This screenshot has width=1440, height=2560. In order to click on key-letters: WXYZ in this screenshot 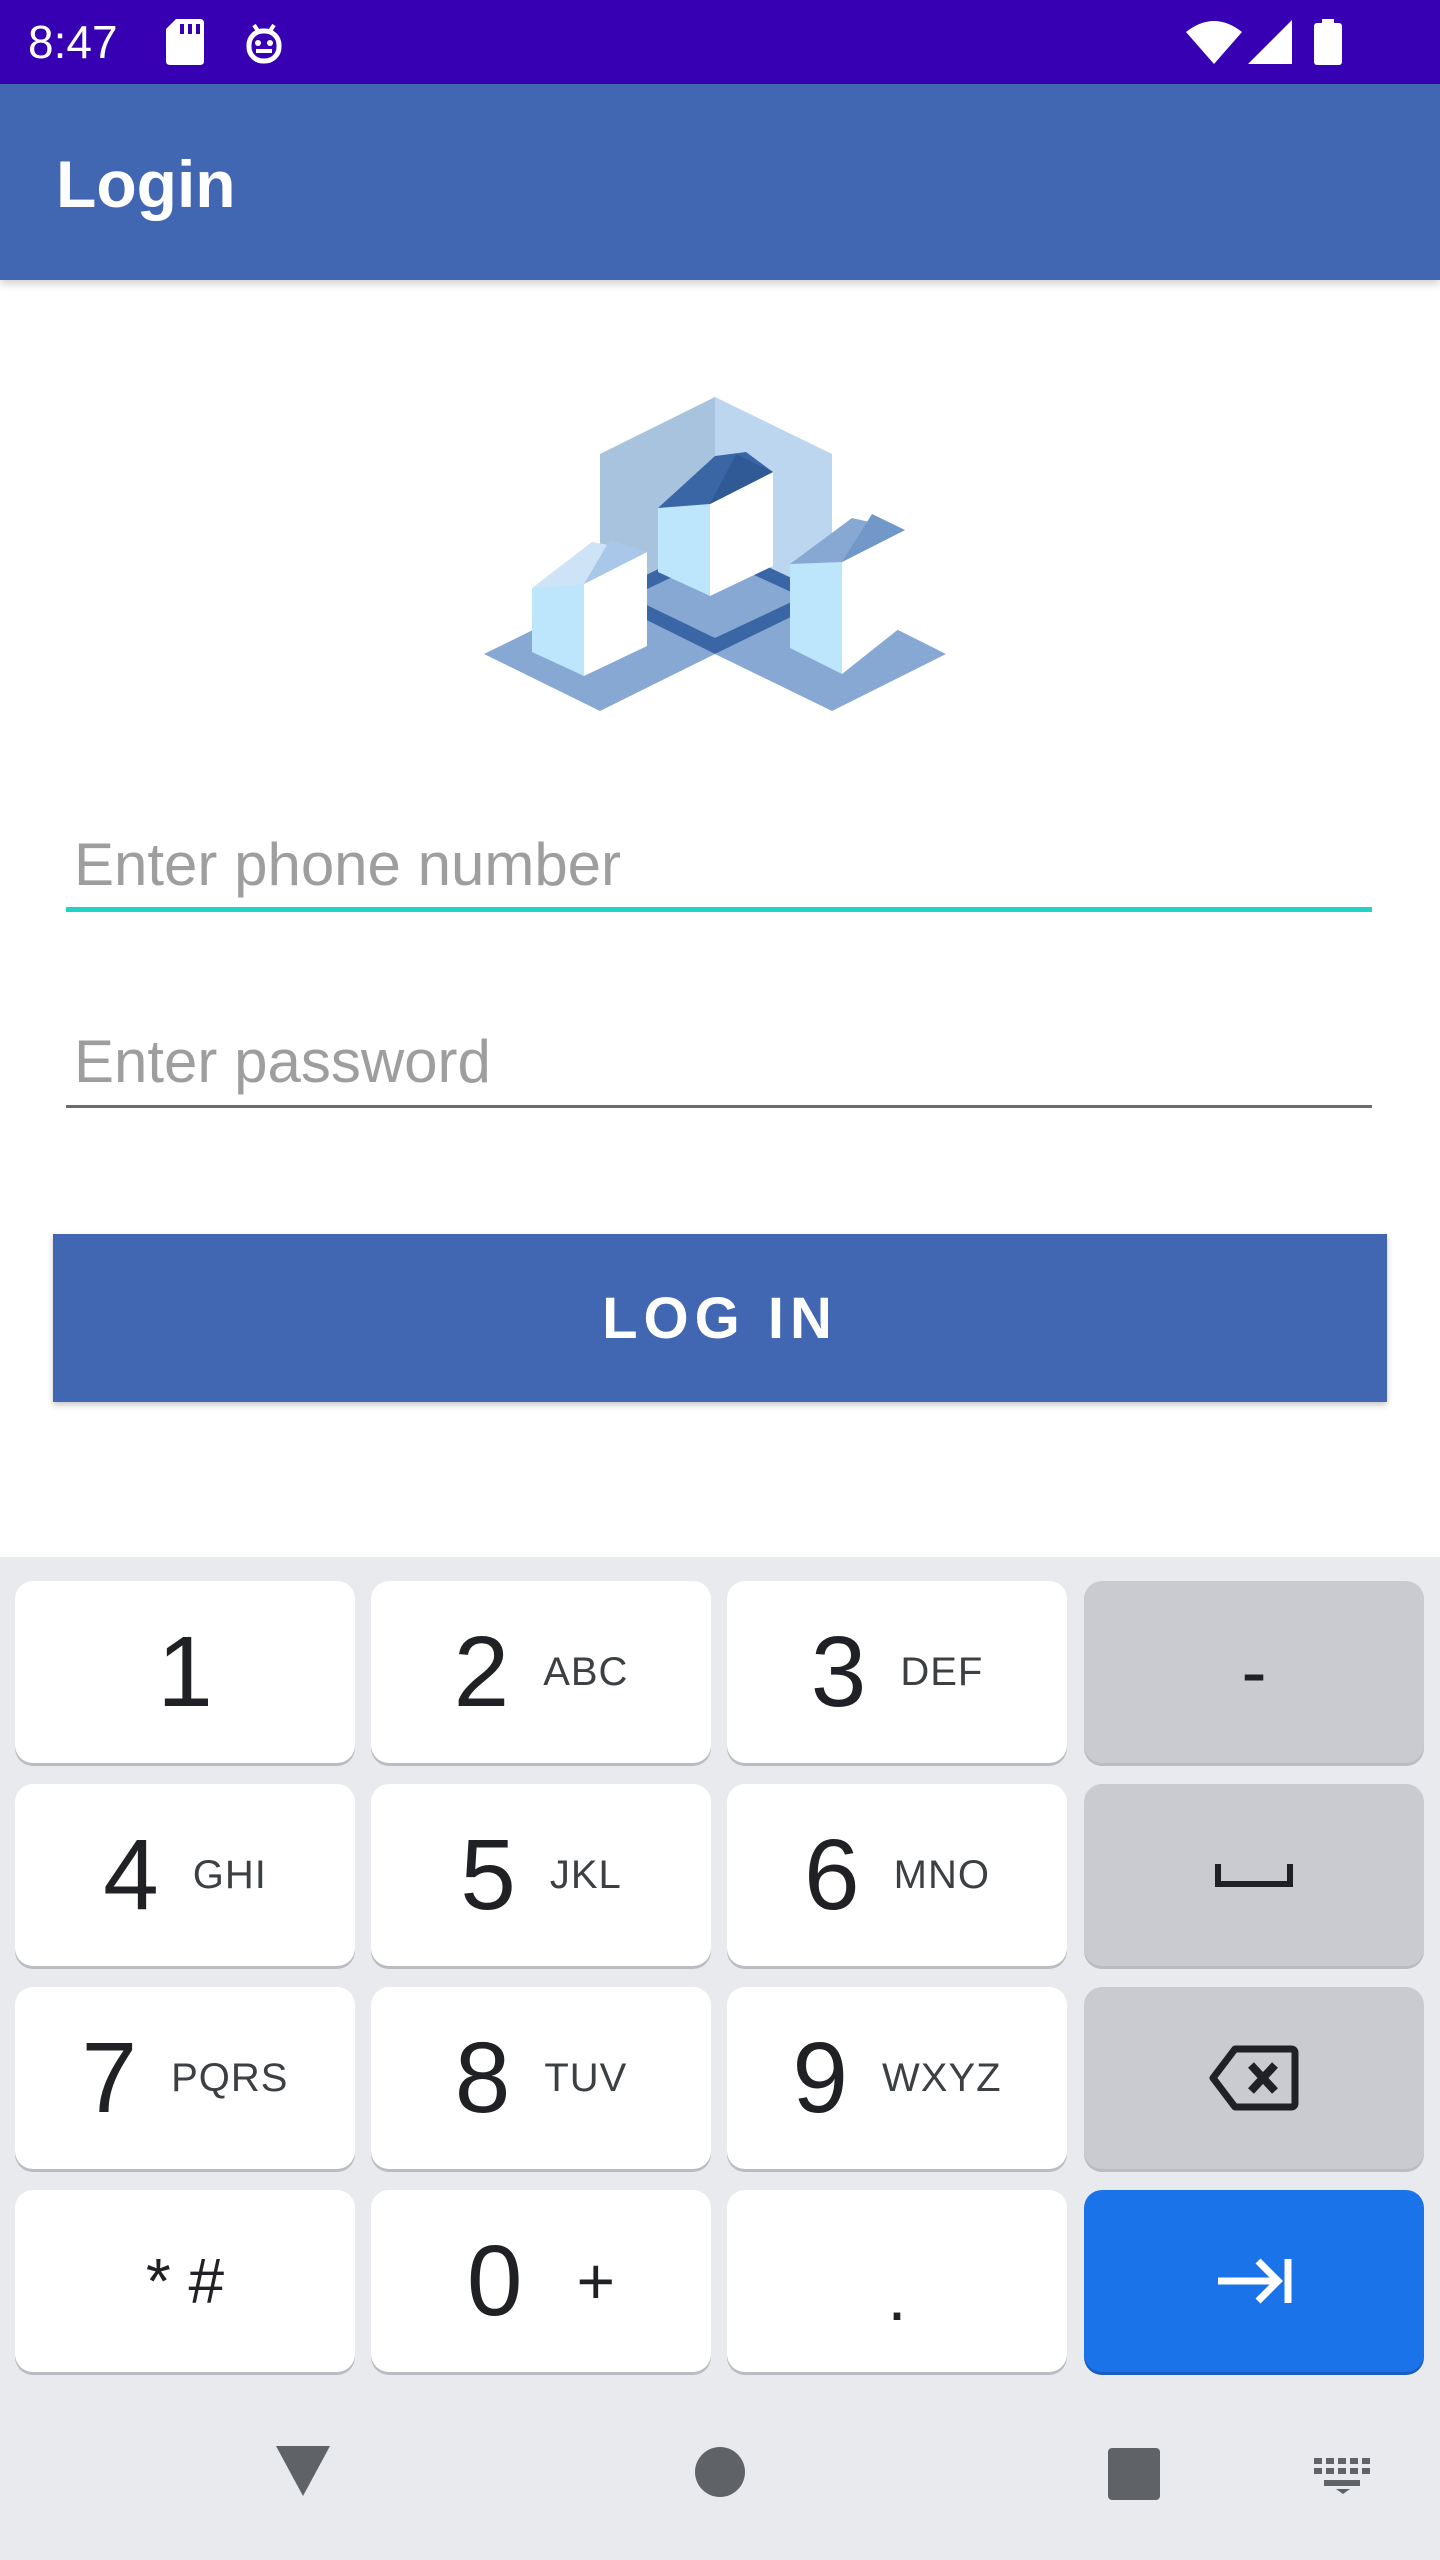, I will do `click(942, 2077)`.